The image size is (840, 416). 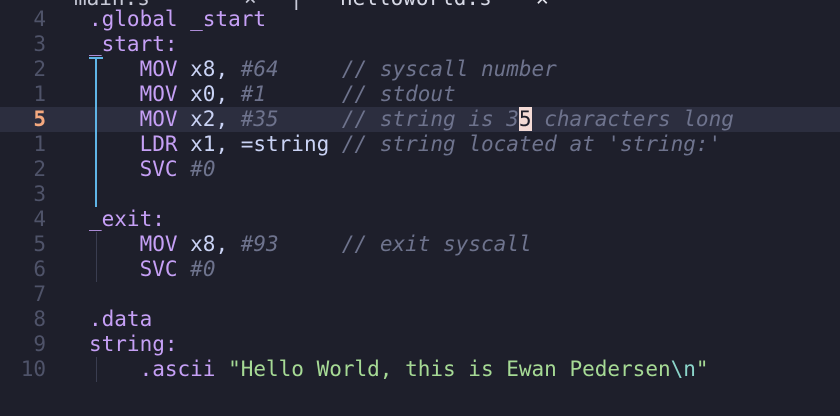 I want to click on code-line: 5 MOV x8, #93 // exit syscall, so click(x=420, y=244).